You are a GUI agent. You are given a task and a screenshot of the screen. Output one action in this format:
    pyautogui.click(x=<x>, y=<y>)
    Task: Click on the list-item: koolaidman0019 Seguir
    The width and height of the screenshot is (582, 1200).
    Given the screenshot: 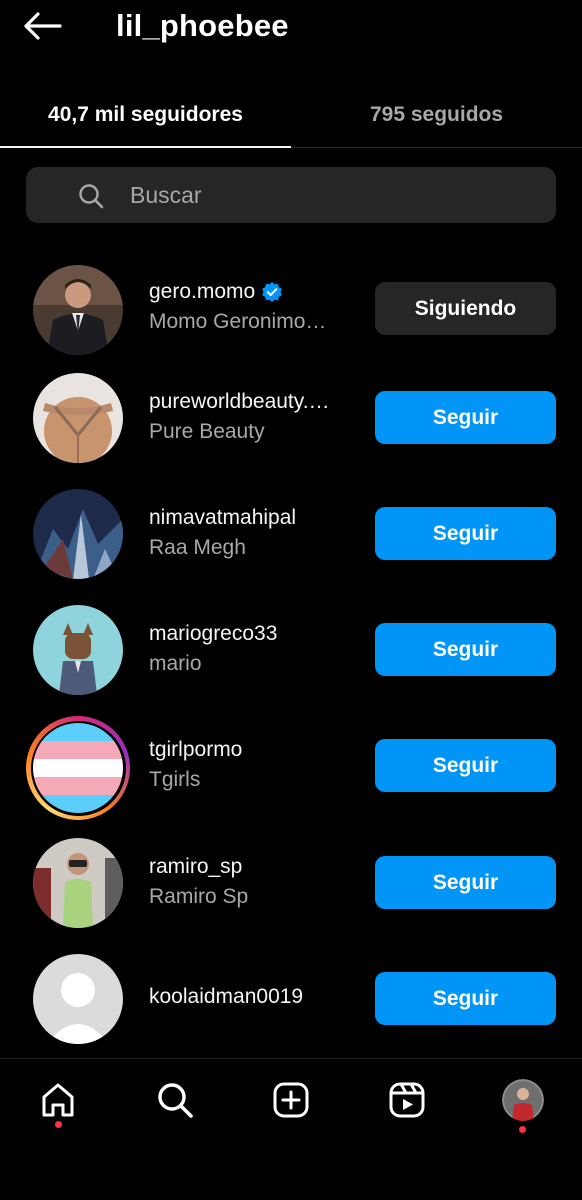 What is the action you would take?
    pyautogui.click(x=291, y=999)
    